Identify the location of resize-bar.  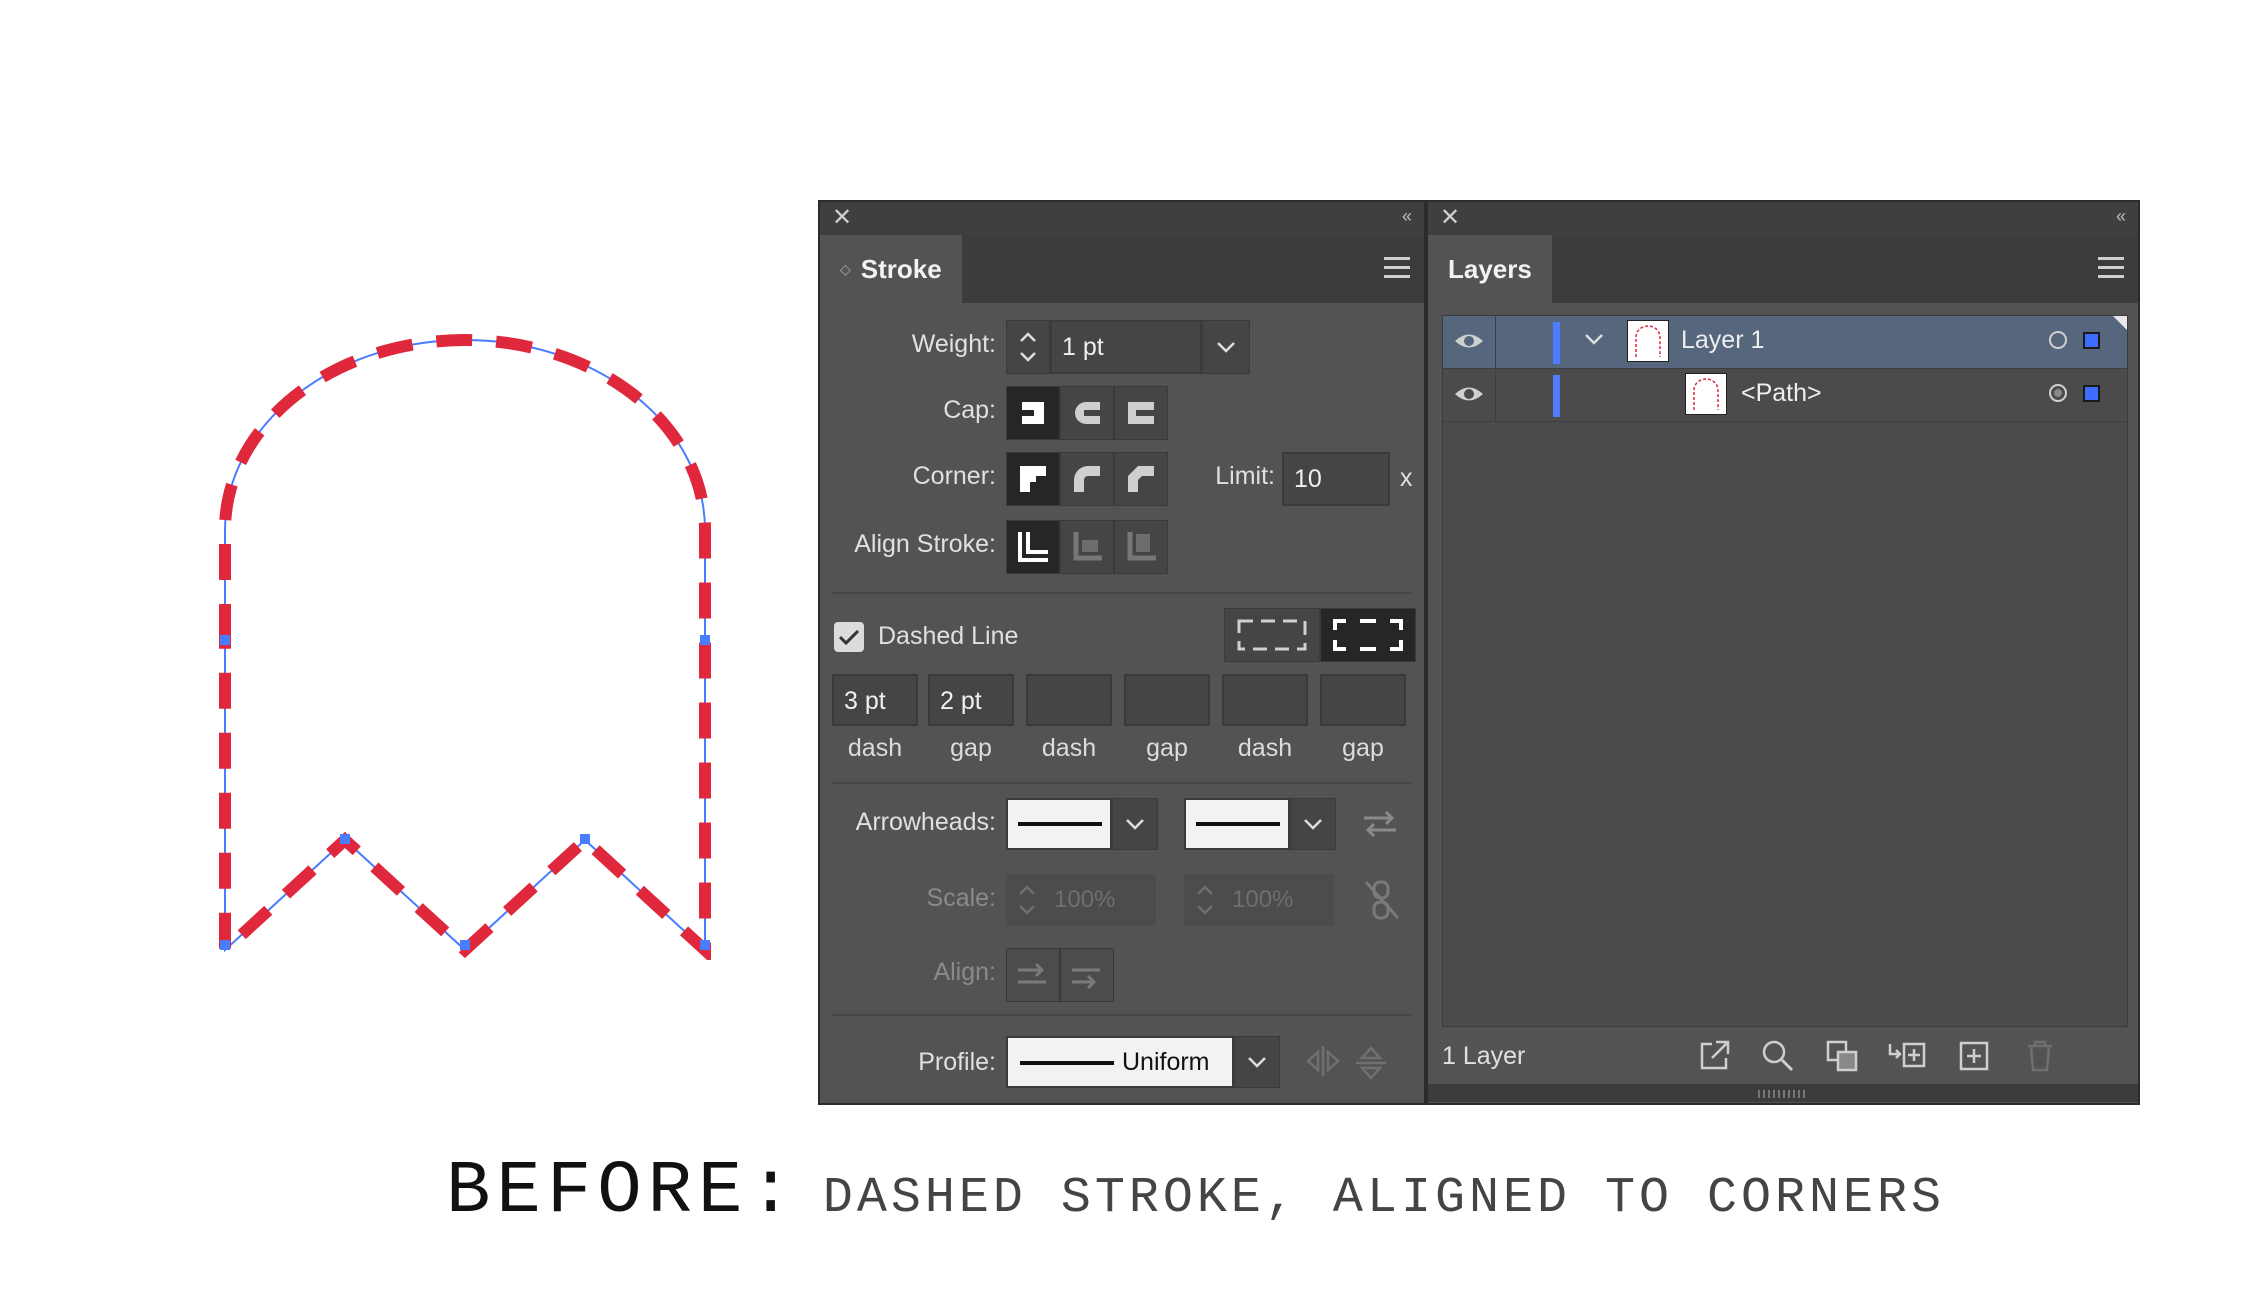
(1783, 1093).